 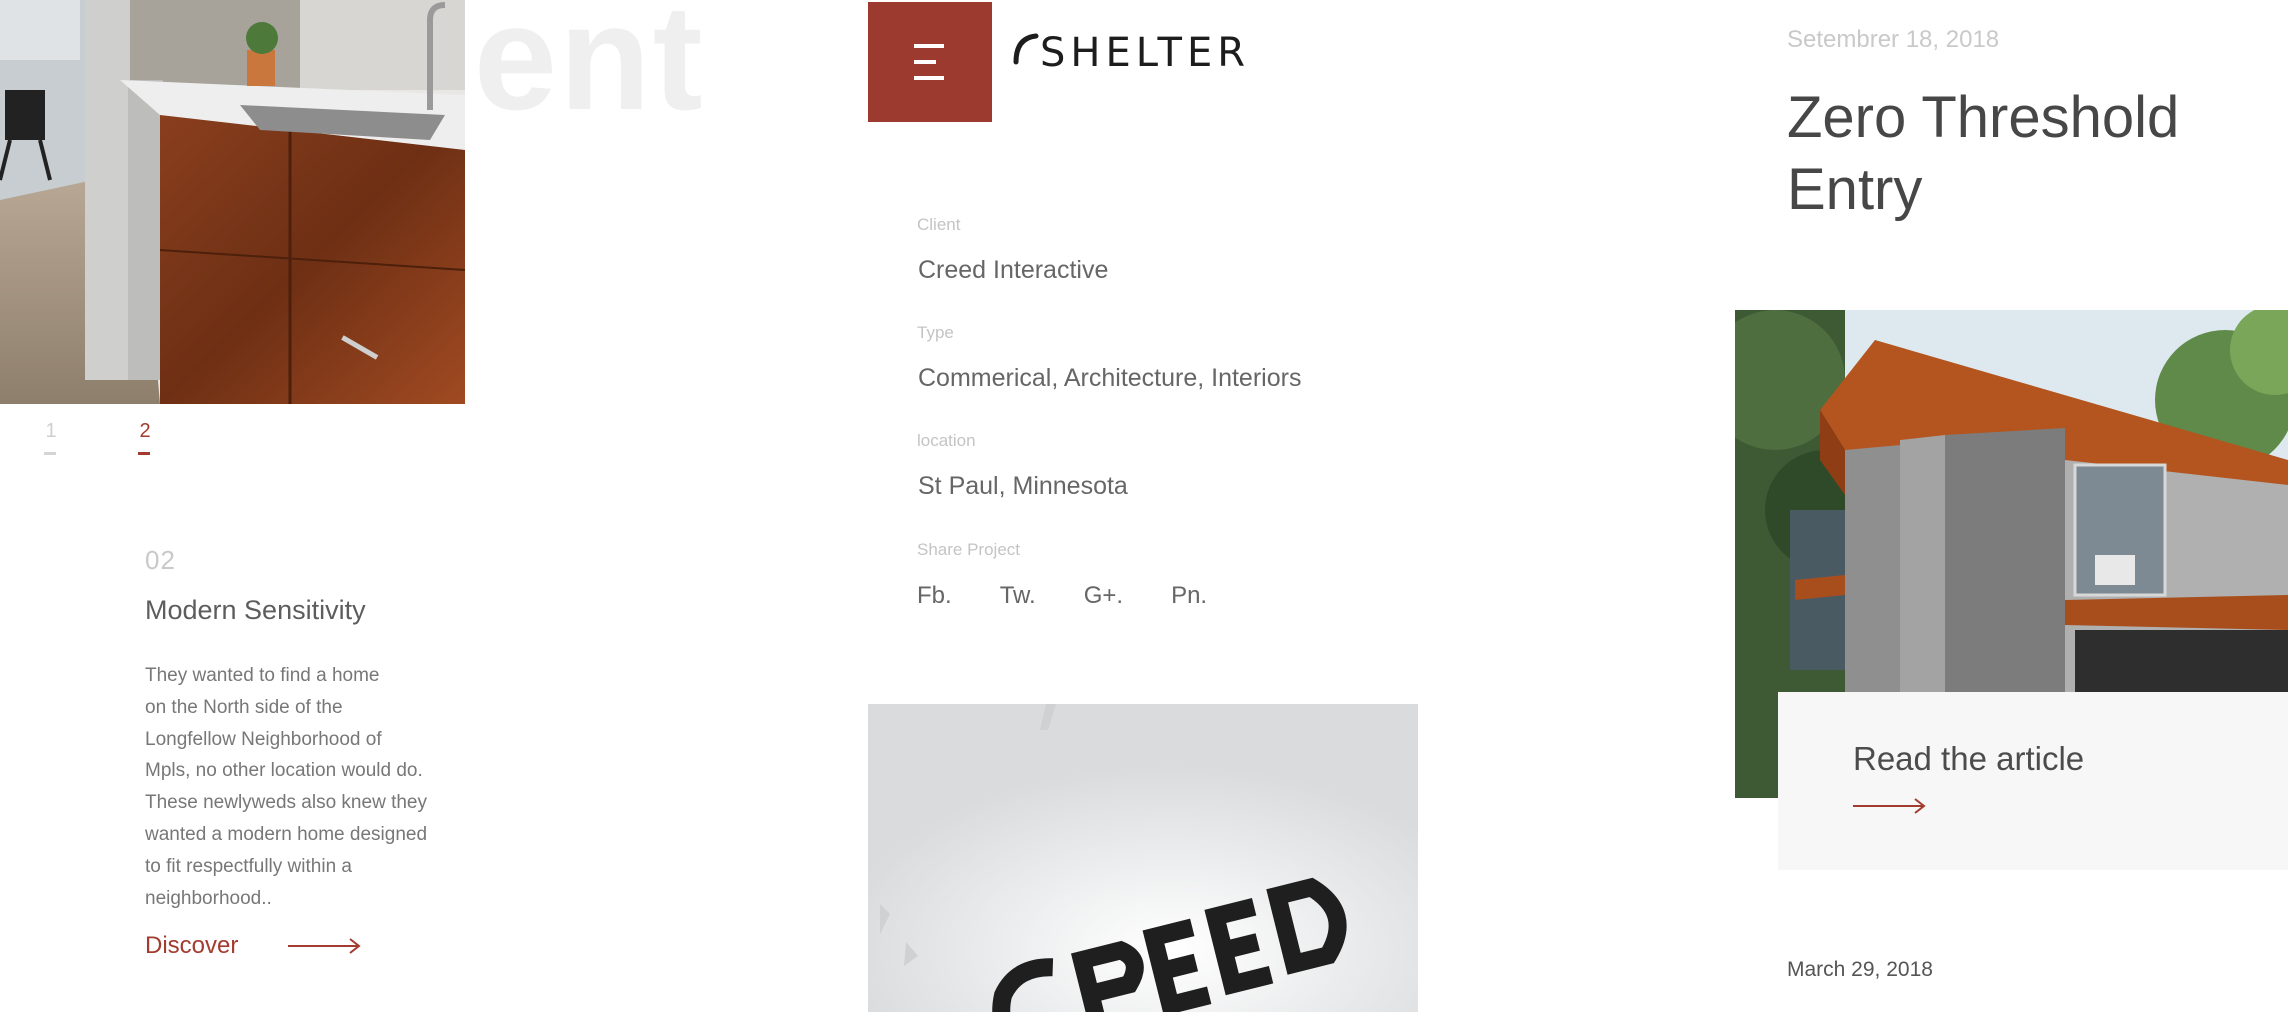 What do you see at coordinates (946, 440) in the screenshot?
I see `location-label: location` at bounding box center [946, 440].